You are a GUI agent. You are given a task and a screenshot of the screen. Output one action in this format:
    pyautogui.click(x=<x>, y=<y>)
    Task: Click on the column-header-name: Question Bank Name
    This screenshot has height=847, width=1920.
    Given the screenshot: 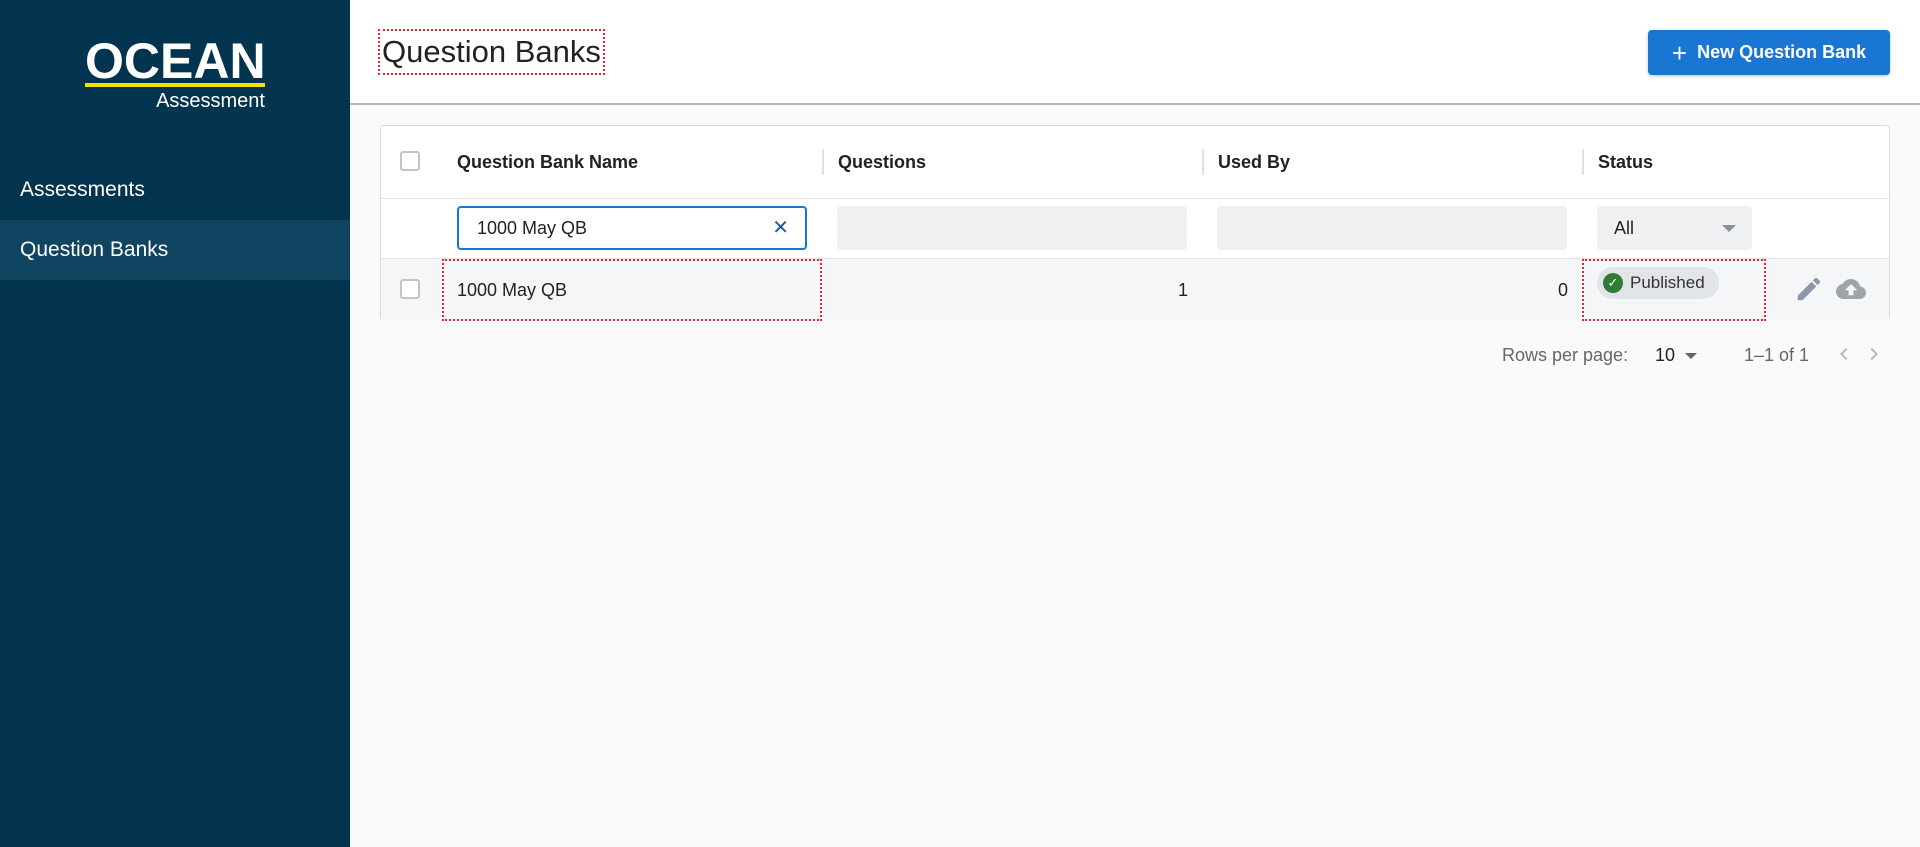 What is the action you would take?
    pyautogui.click(x=547, y=162)
    